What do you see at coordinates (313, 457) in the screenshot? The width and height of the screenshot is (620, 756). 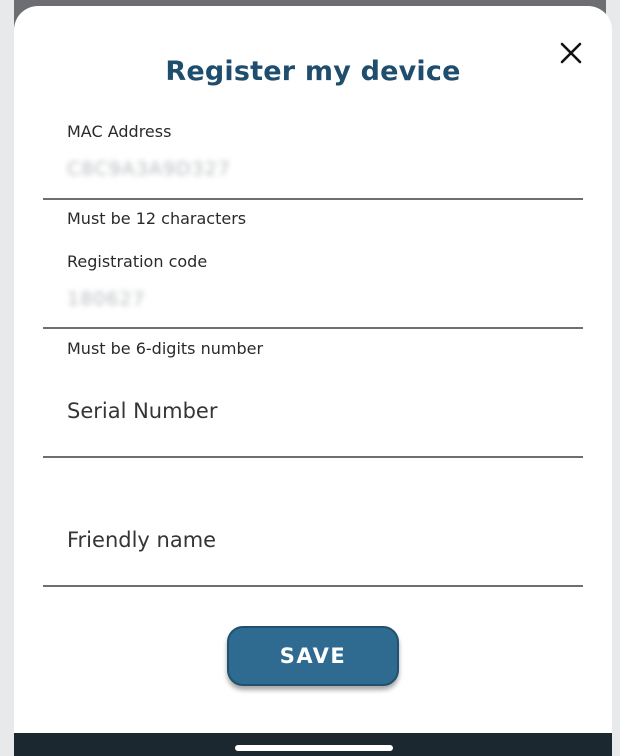 I see `serial-number-underline` at bounding box center [313, 457].